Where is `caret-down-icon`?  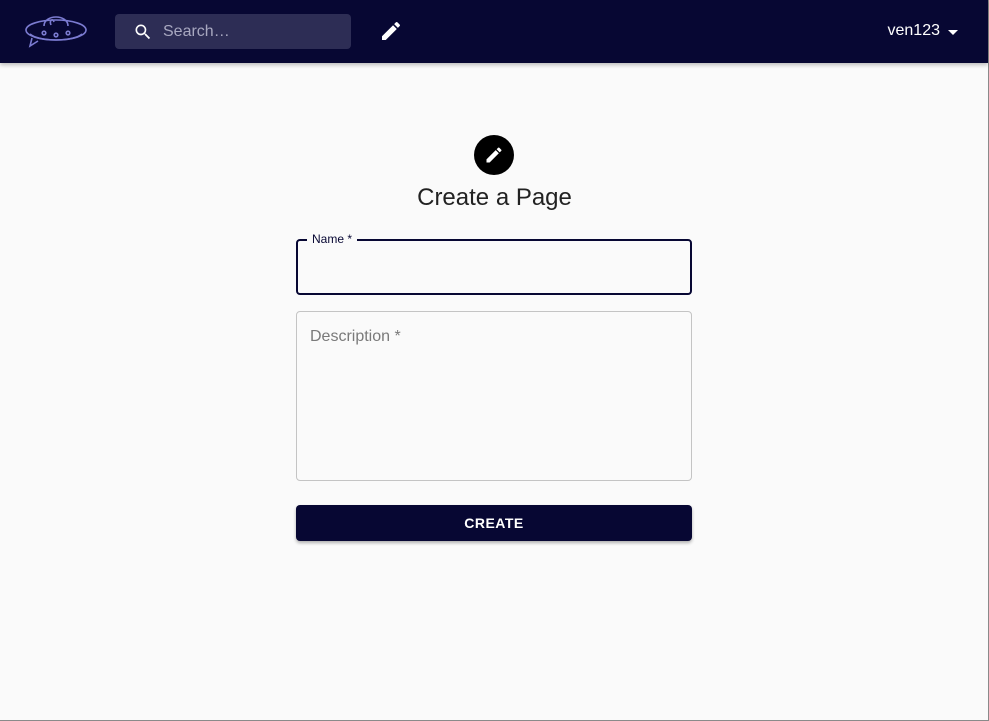
caret-down-icon is located at coordinates (953, 32).